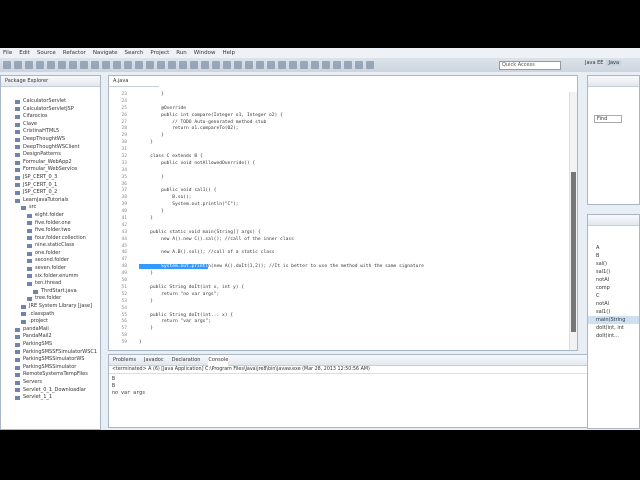 The image size is (640, 480). What do you see at coordinates (613, 264) in the screenshot?
I see `outline-item: sal()` at bounding box center [613, 264].